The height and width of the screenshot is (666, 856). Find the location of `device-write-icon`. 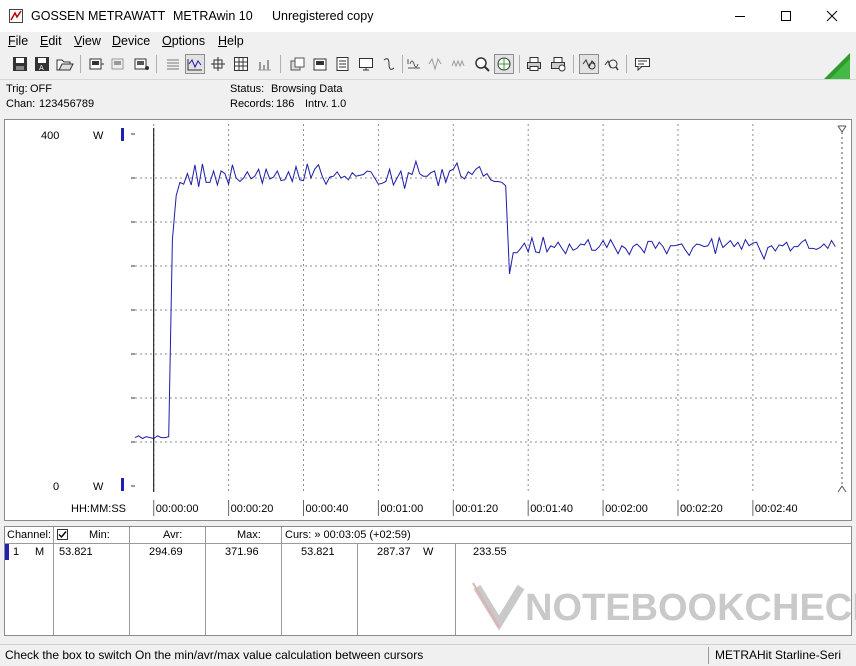

device-write-icon is located at coordinates (117, 64).